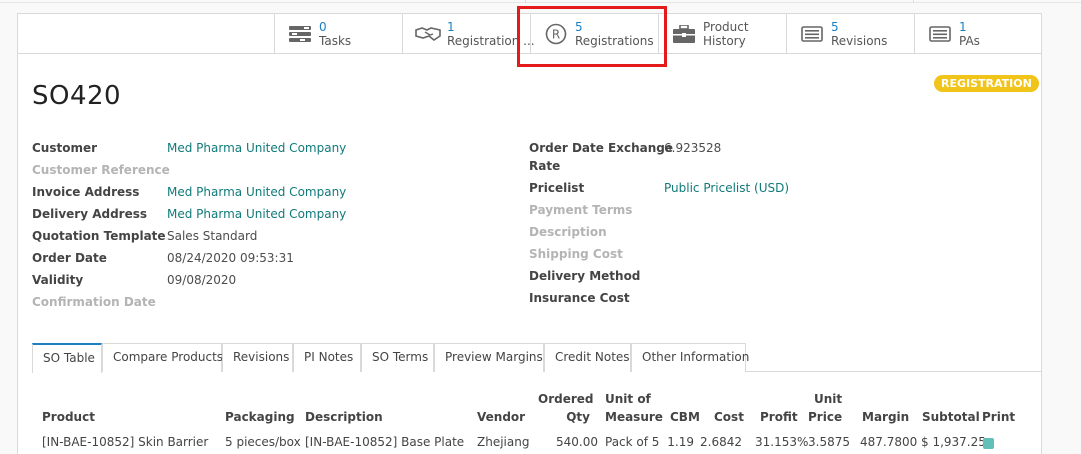  I want to click on highlight-box, so click(592, 36).